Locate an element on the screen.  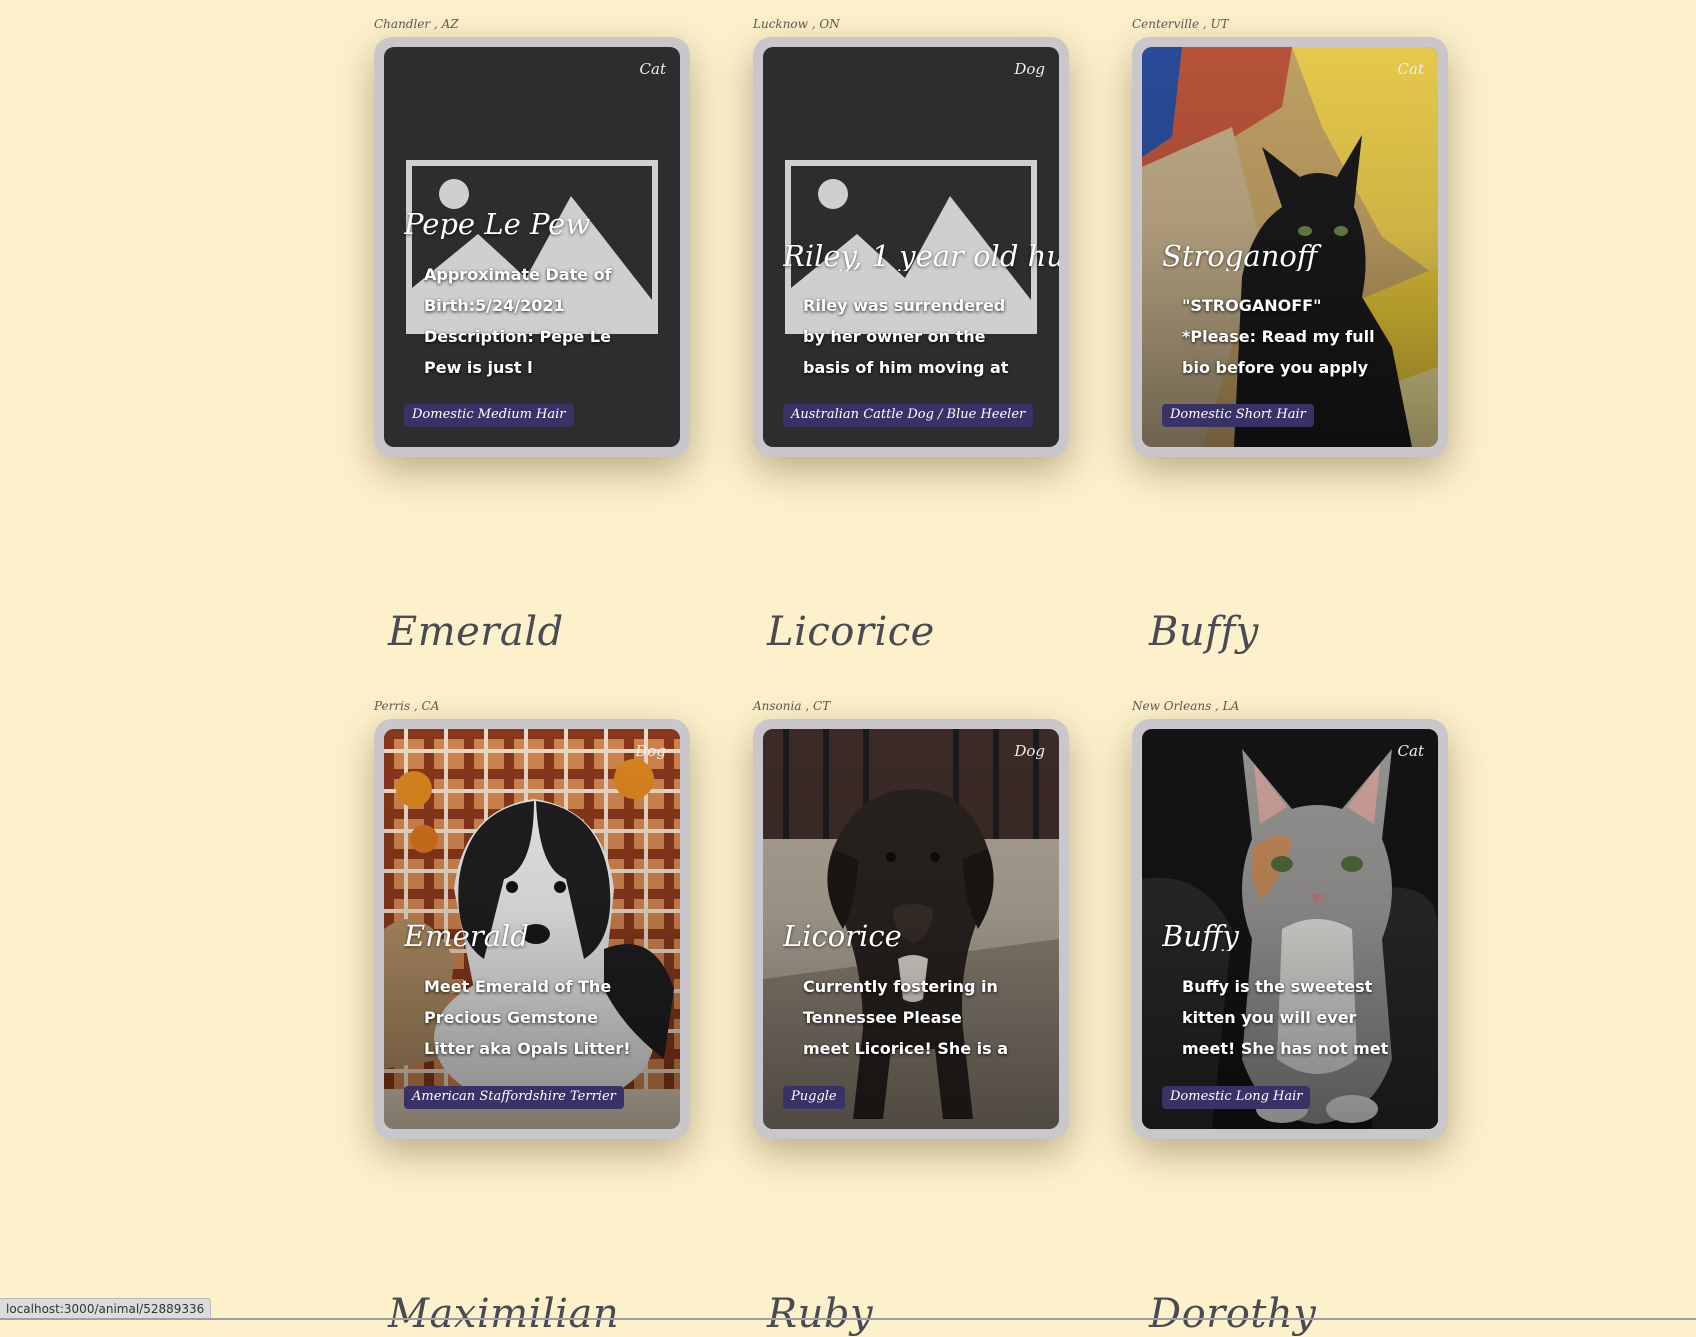
row-title-buffy: Buffy is located at coordinates (1204, 632).